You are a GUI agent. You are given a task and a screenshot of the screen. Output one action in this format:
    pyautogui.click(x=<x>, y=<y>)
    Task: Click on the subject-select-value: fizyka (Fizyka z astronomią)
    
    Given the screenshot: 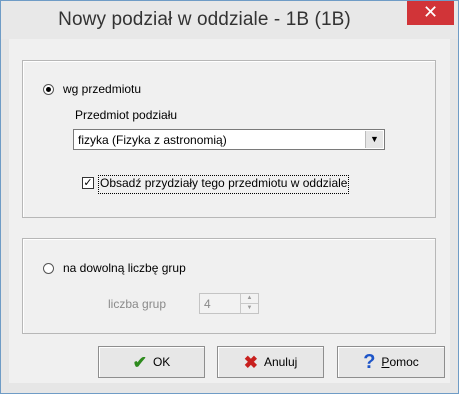 What is the action you would take?
    pyautogui.click(x=152, y=140)
    